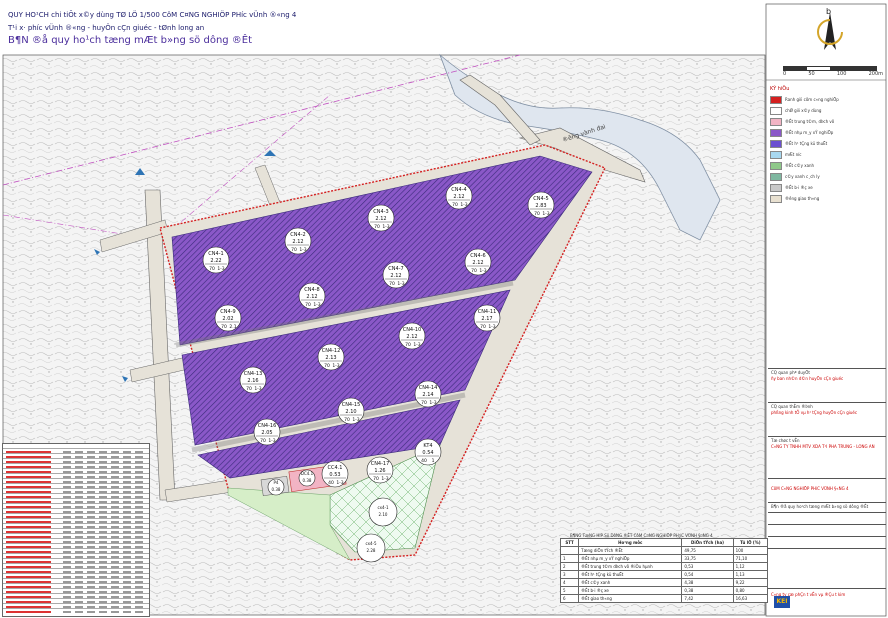  What do you see at coordinates (803, 110) in the screenshot?
I see `legend-label: chØ giíi x©y dùng` at bounding box center [803, 110].